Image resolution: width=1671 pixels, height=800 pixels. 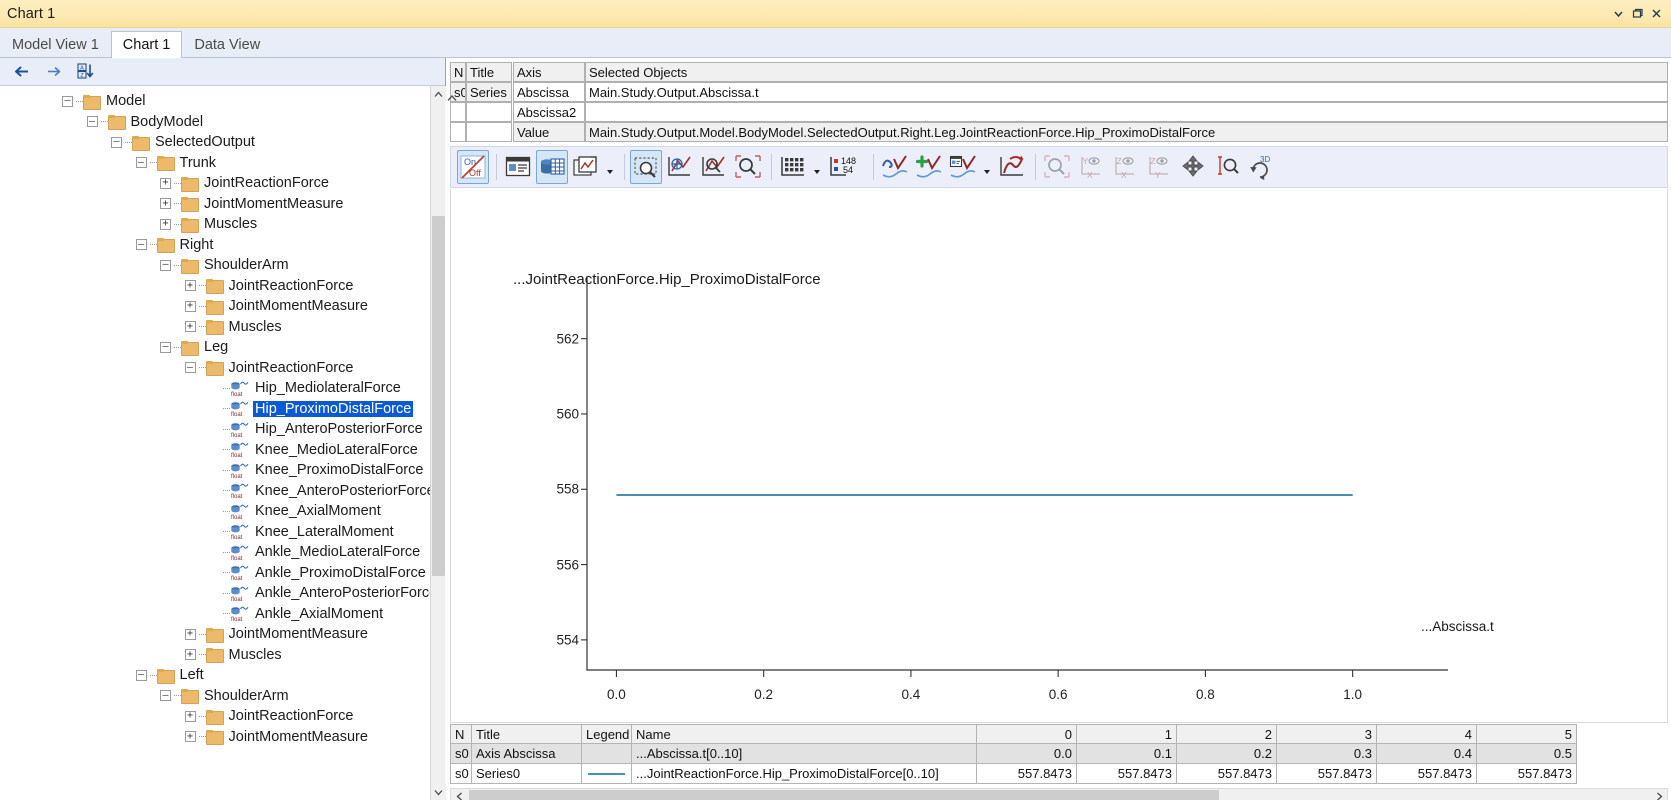 I want to click on tree-node-trunk: – Trunk, so click(x=223, y=163).